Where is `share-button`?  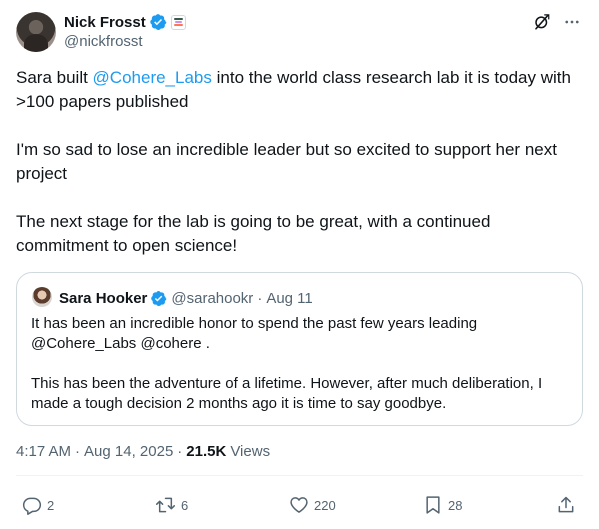 share-button is located at coordinates (566, 505).